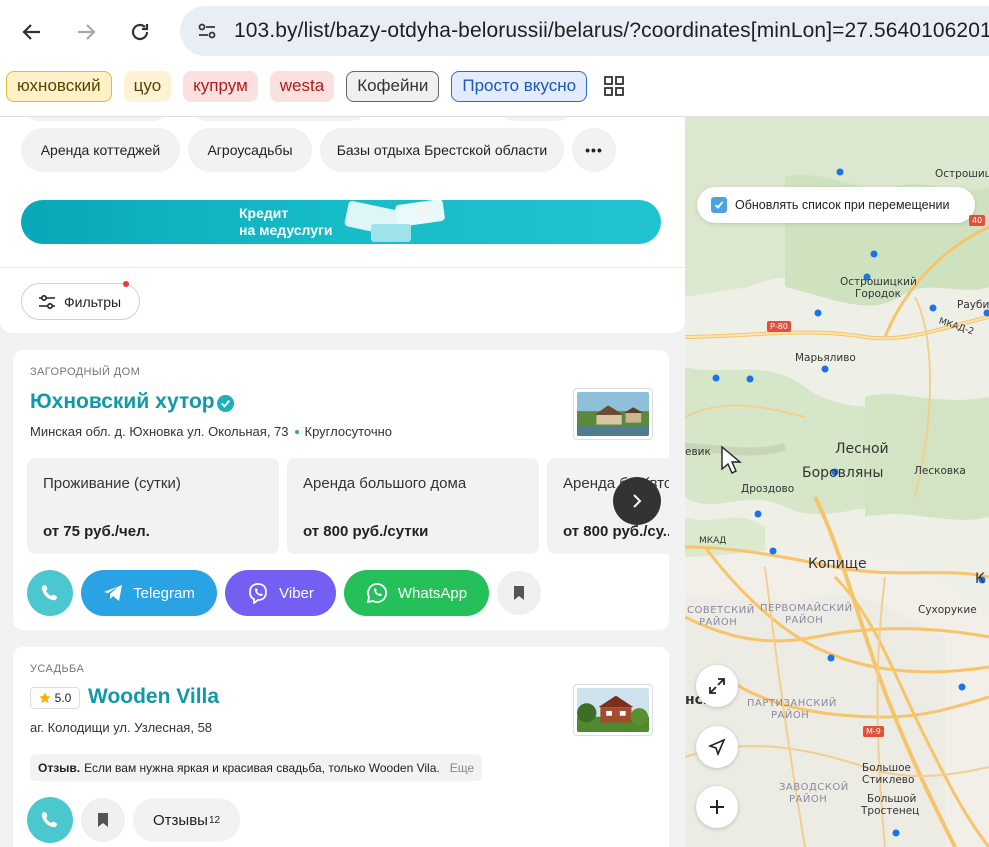  I want to click on chevron-right-icon, so click(637, 501).